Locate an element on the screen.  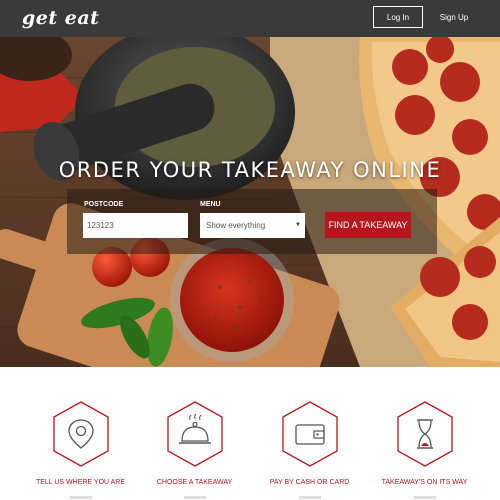
step-delivery: TAKEAWAY'S ON ITS WAY is located at coordinates (424, 433).